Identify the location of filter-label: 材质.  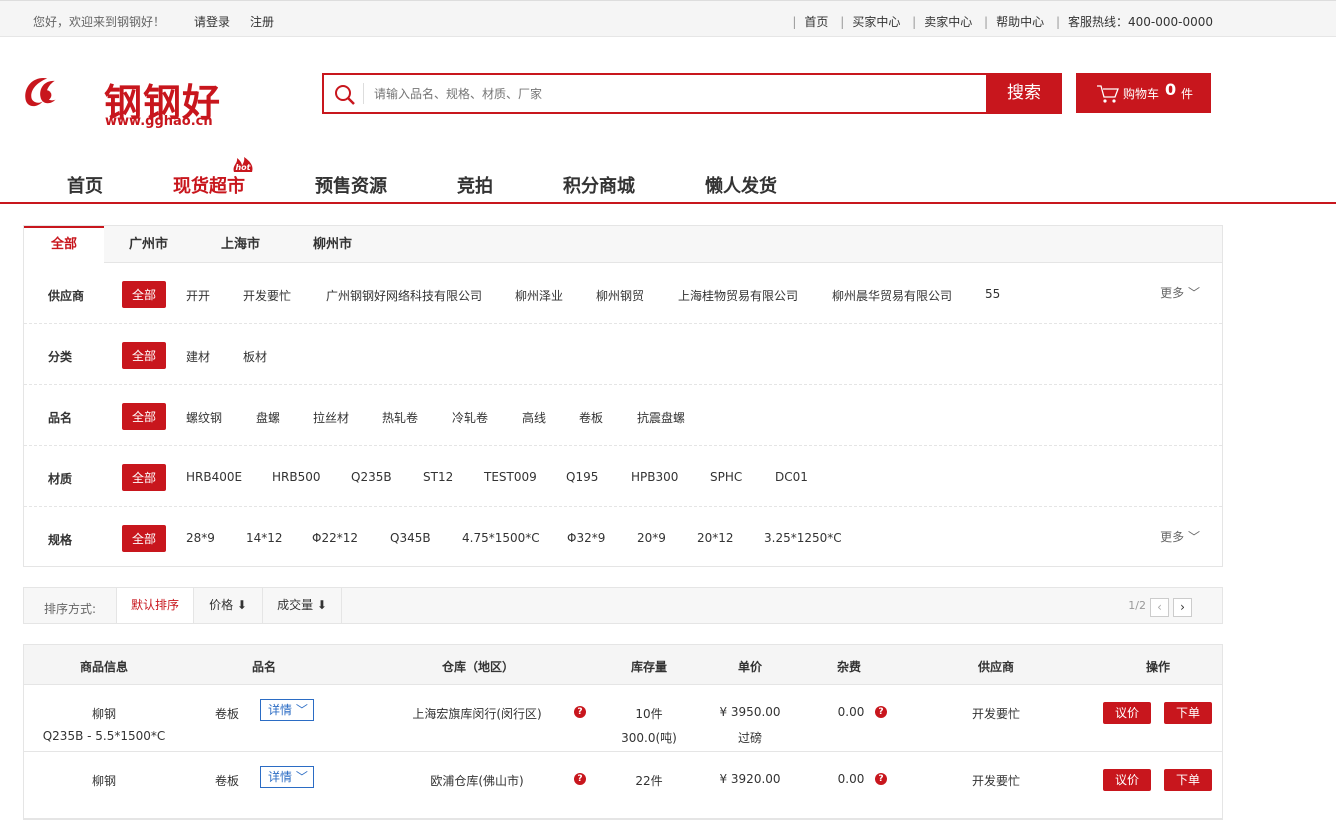
(60, 479).